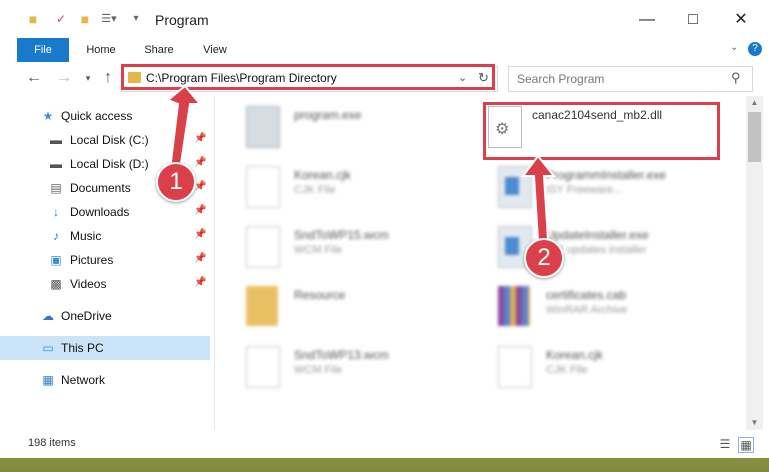 Image resolution: width=769 pixels, height=472 pixels. Describe the element at coordinates (176, 182) in the screenshot. I see `step-1-badge: 1` at that location.